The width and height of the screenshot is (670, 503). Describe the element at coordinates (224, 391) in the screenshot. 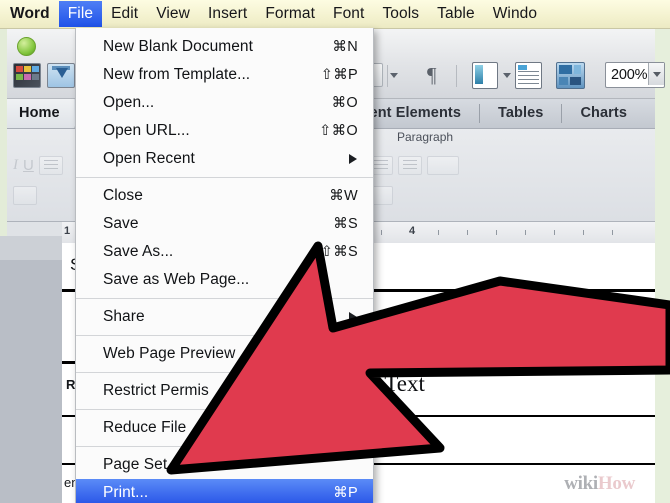

I see `menu-item-restrict-permissions: Restrict Permis` at that location.